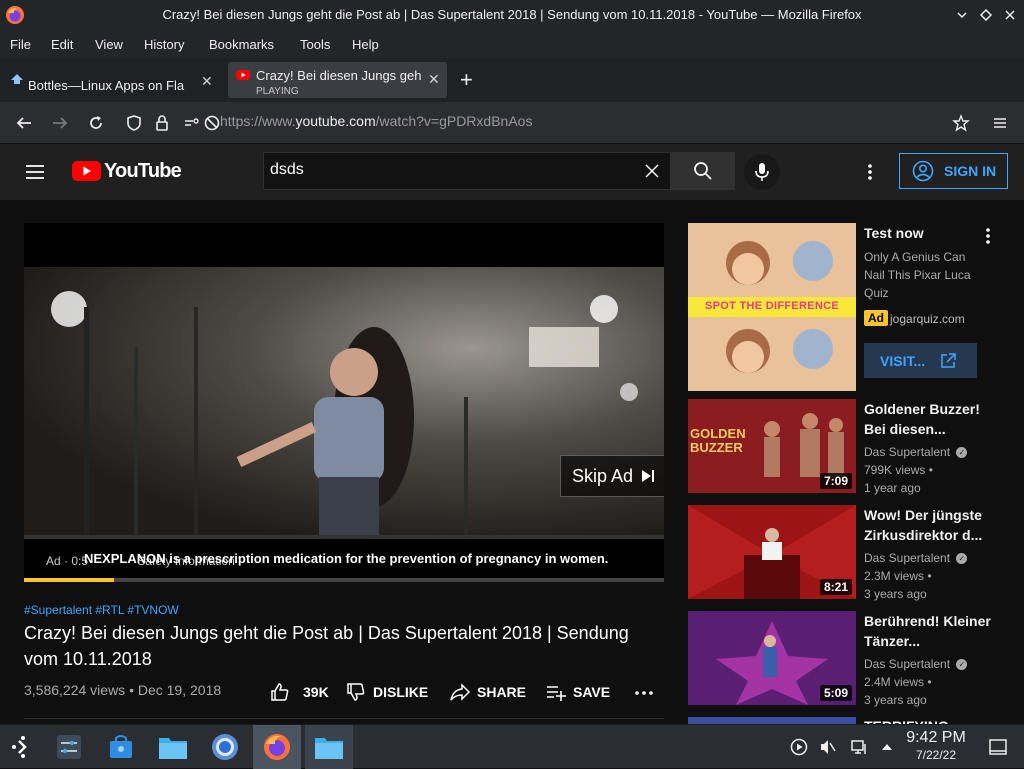  Describe the element at coordinates (121, 747) in the screenshot. I see `discover-store-icon` at that location.